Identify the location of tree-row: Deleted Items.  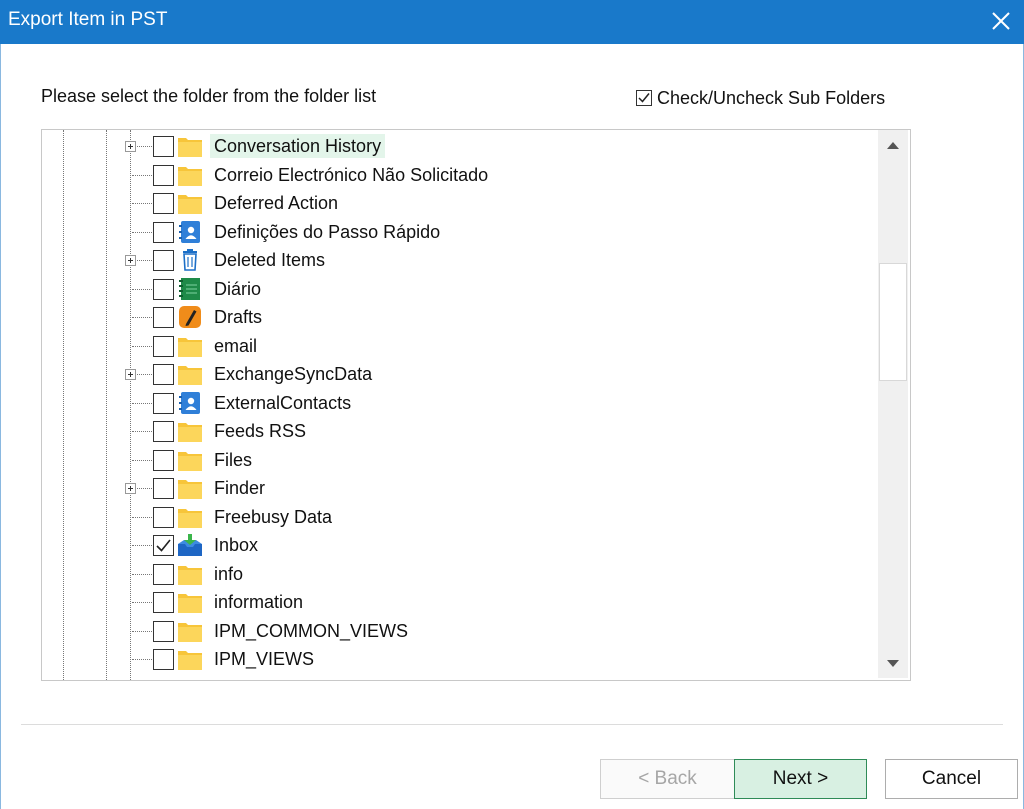
(457, 260).